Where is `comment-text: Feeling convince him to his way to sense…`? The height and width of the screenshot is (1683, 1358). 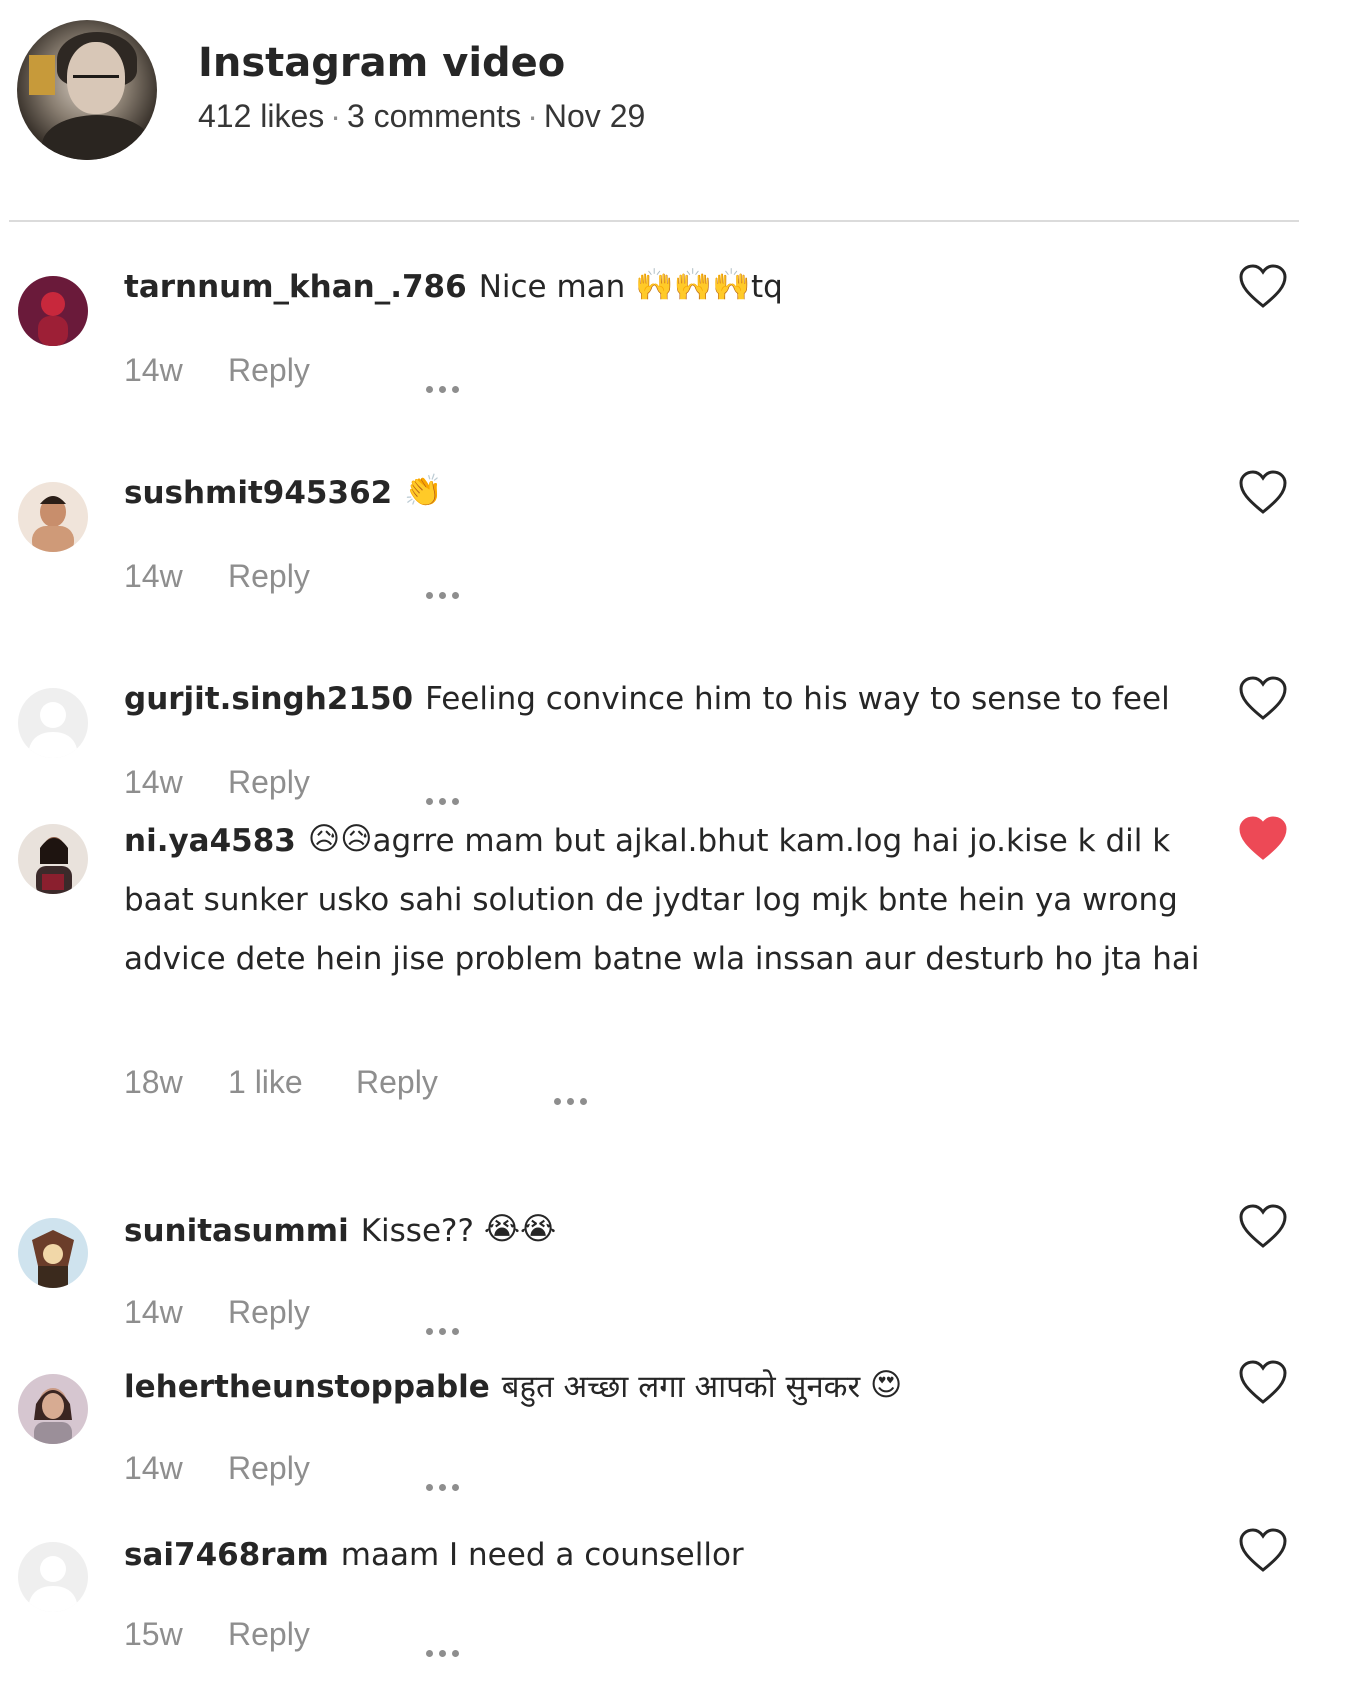 comment-text: Feeling convince him to his way to sense… is located at coordinates (797, 699).